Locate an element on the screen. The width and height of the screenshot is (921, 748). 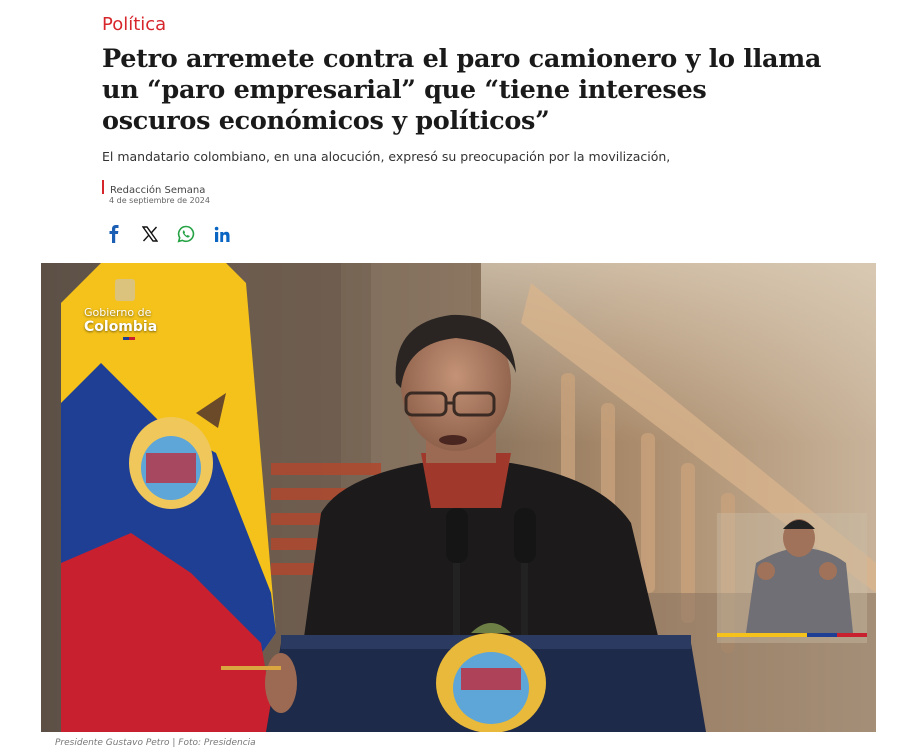
share-facebook-button is located at coordinates (114, 234).